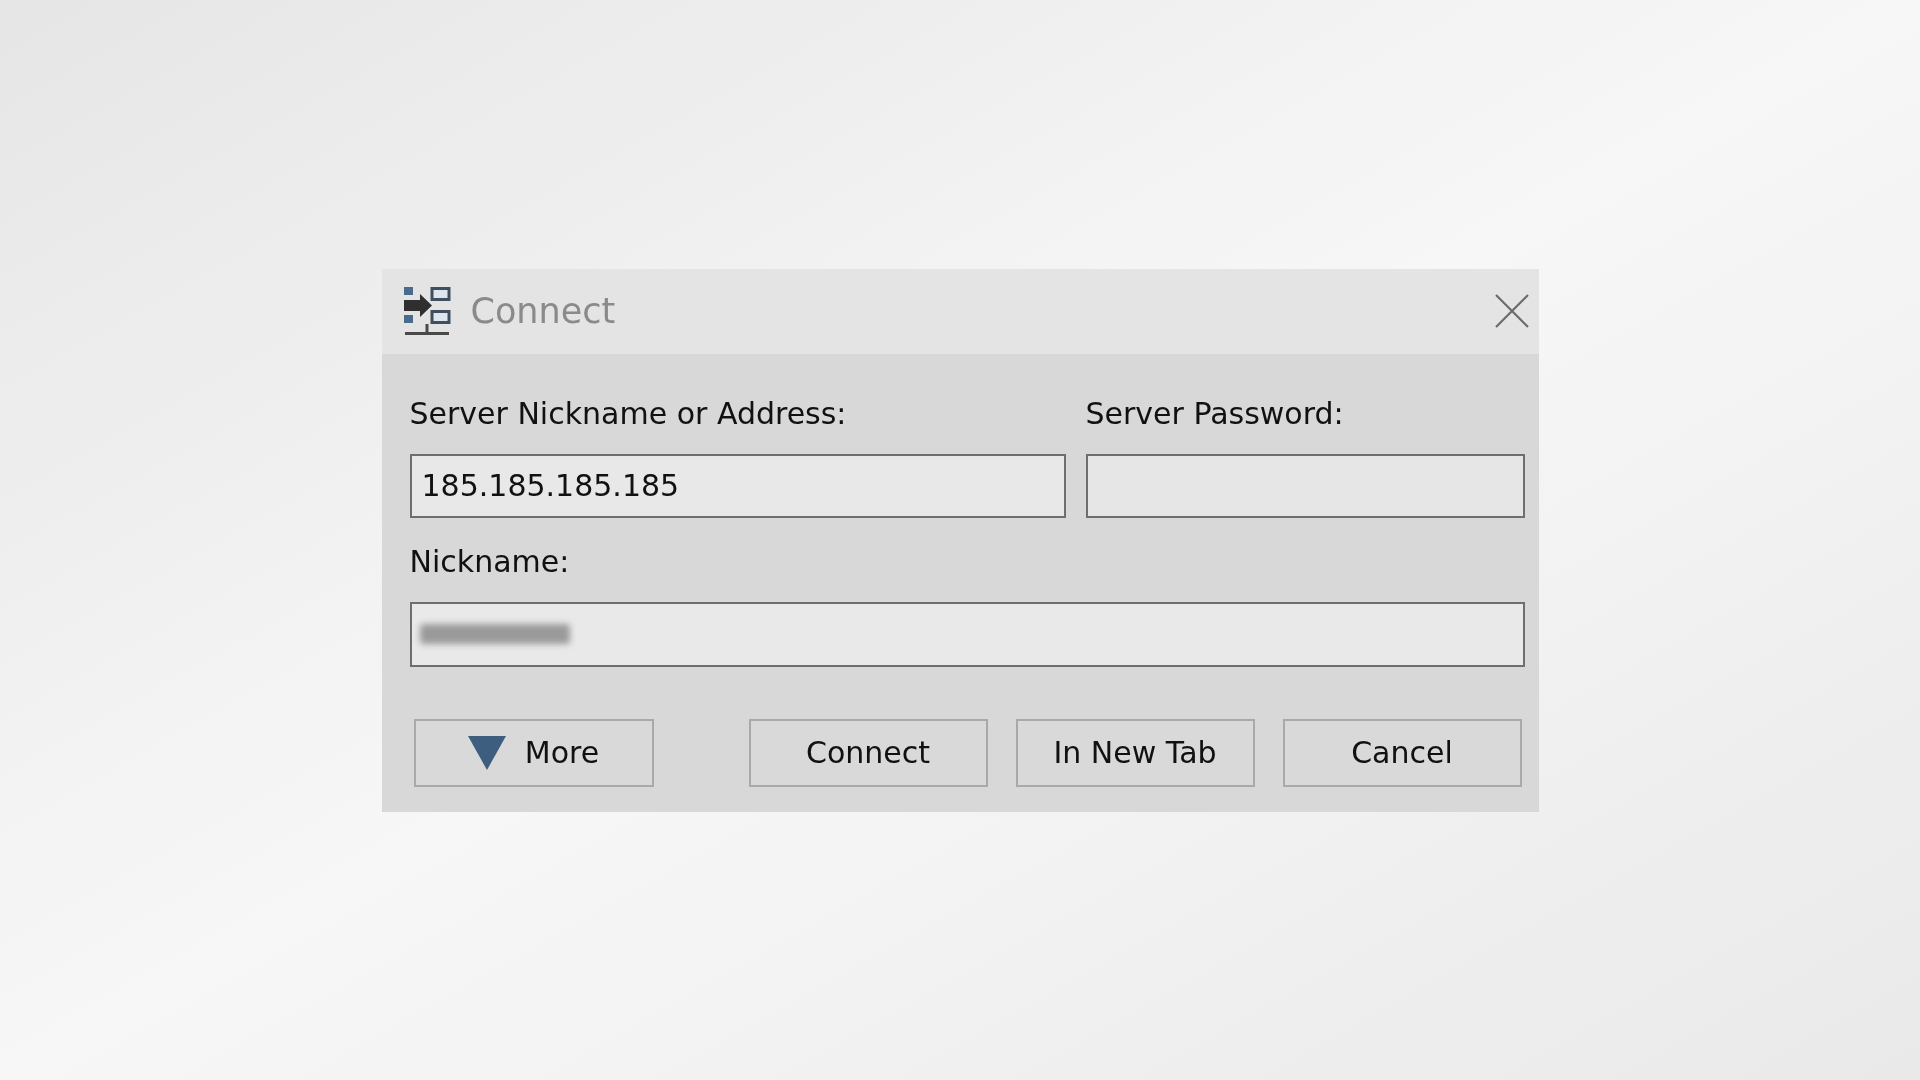  I want to click on dialog-button: In New Tab, so click(1135, 752).